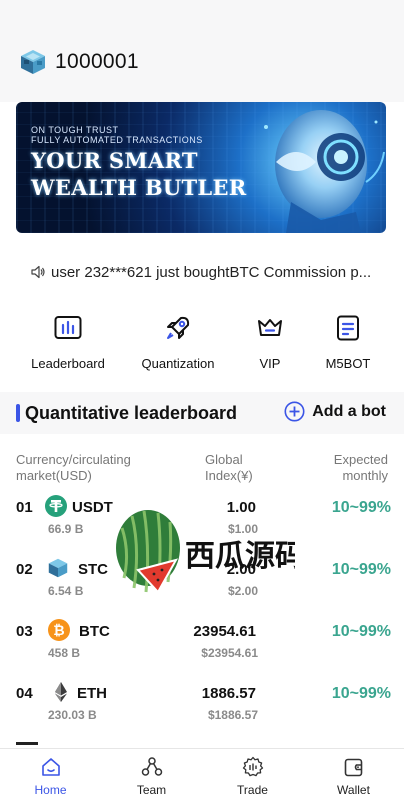 The height and width of the screenshot is (802, 404). Describe the element at coordinates (294, 411) in the screenshot. I see `plus-circle-icon` at that location.